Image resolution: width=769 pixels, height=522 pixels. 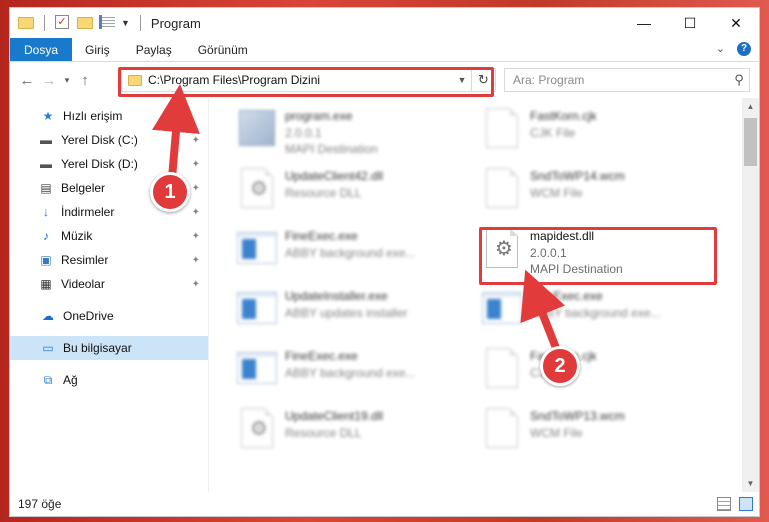 What do you see at coordinates (746, 504) in the screenshot?
I see `tiles-view-icon` at bounding box center [746, 504].